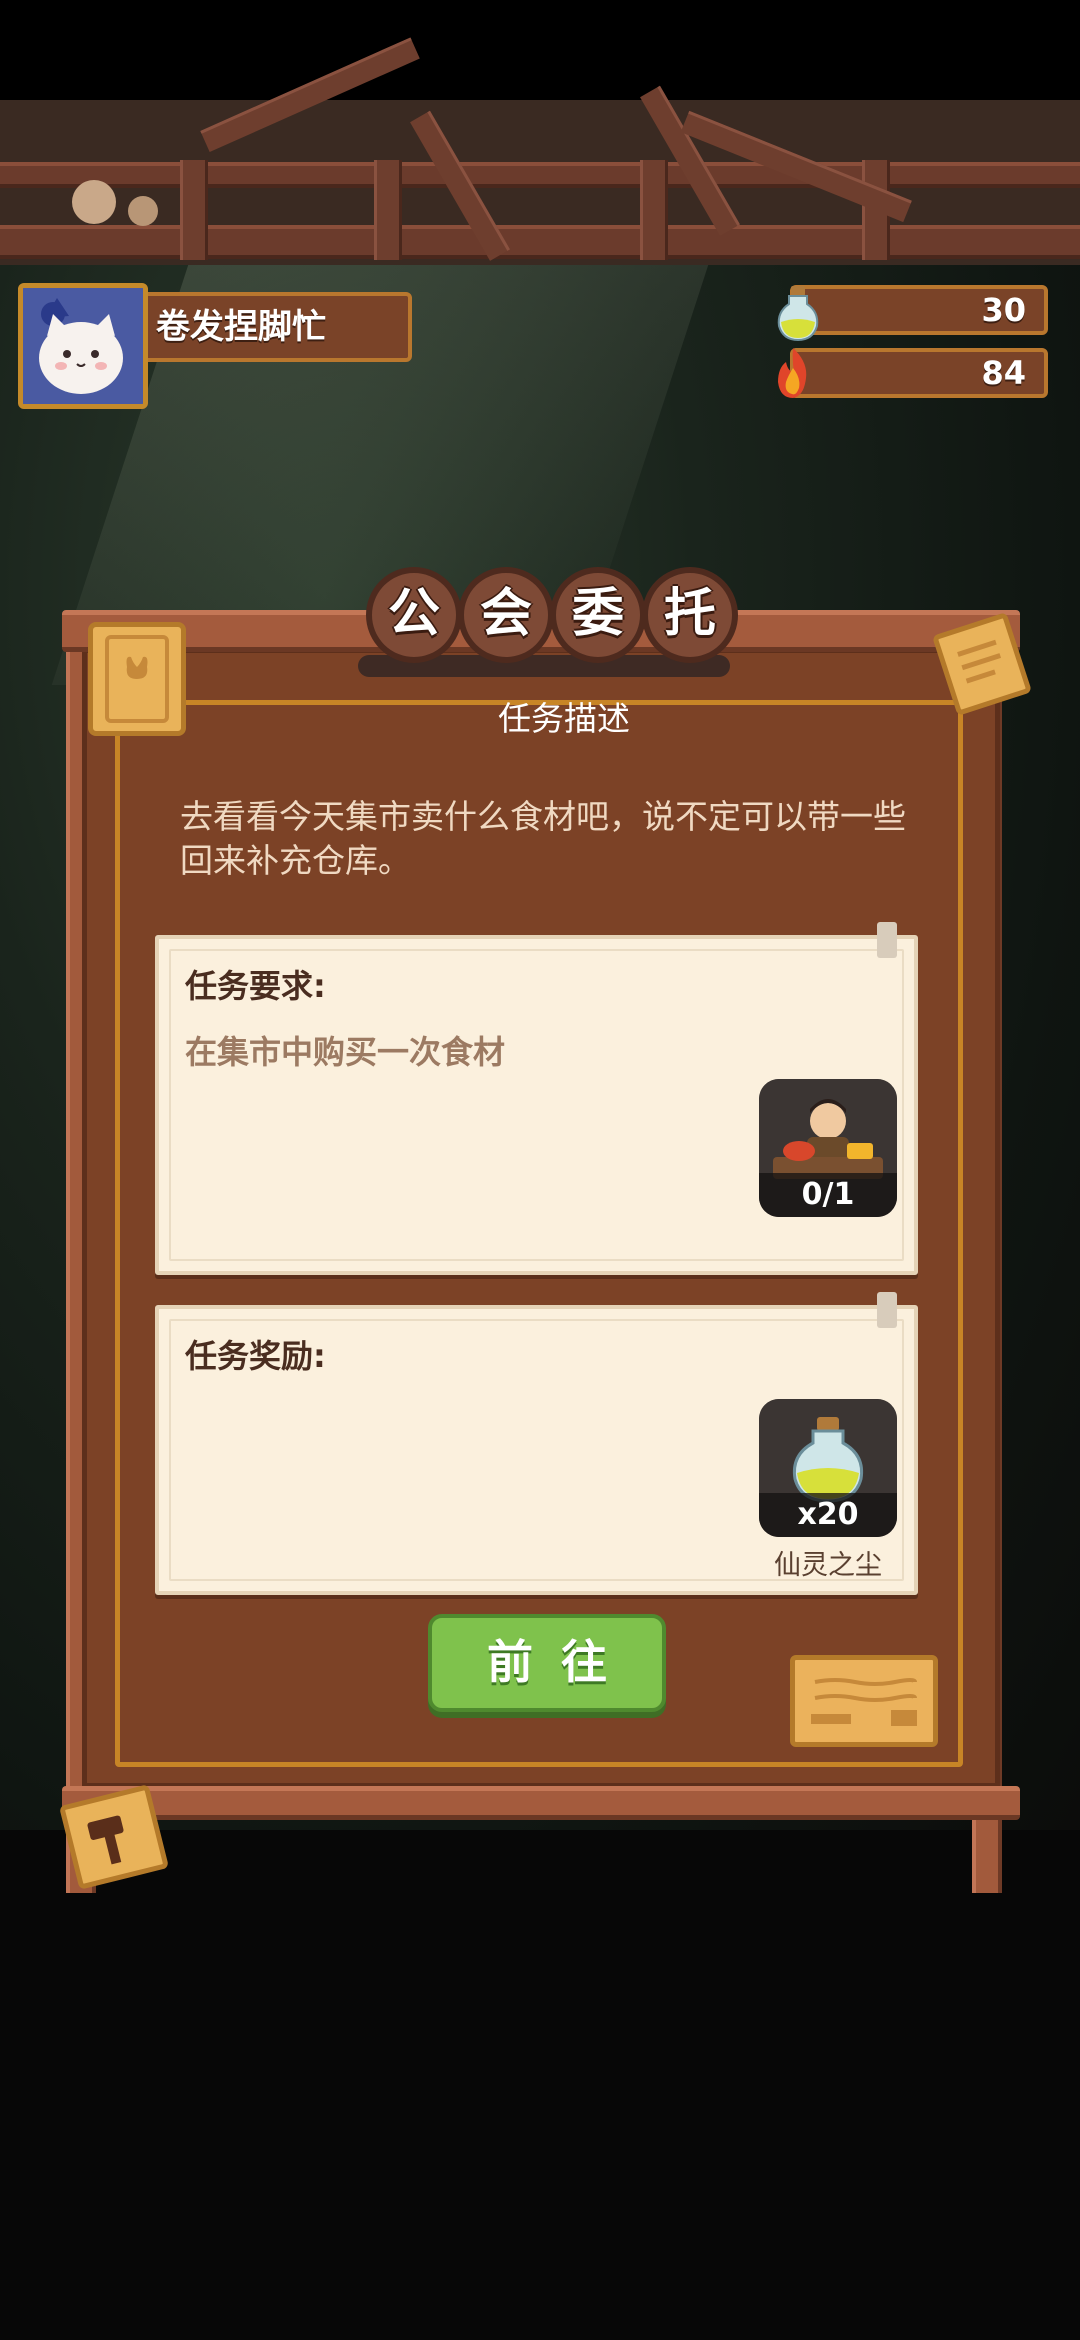  Describe the element at coordinates (540, 50) in the screenshot. I see `status-bar-area` at that location.